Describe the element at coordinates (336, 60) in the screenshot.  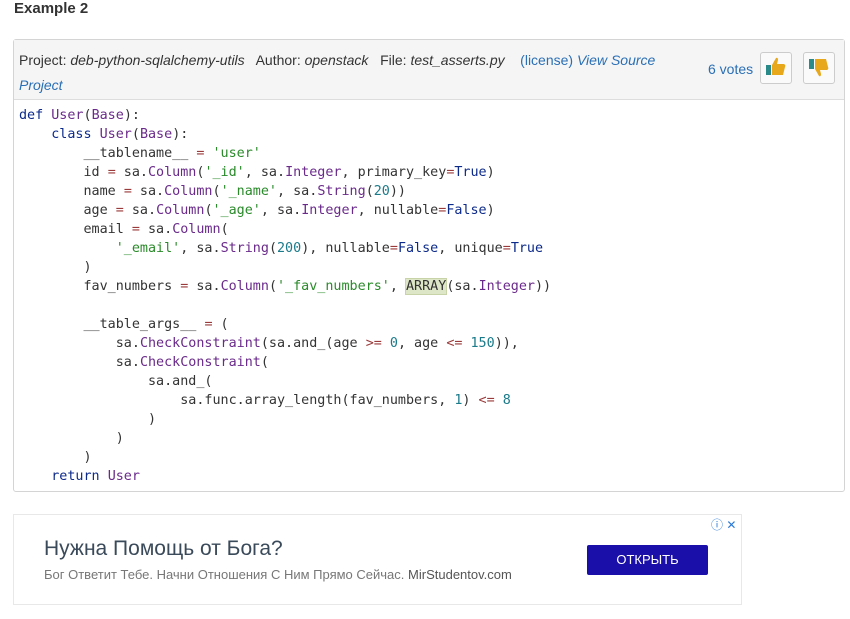
I see `author-name: openstack` at that location.